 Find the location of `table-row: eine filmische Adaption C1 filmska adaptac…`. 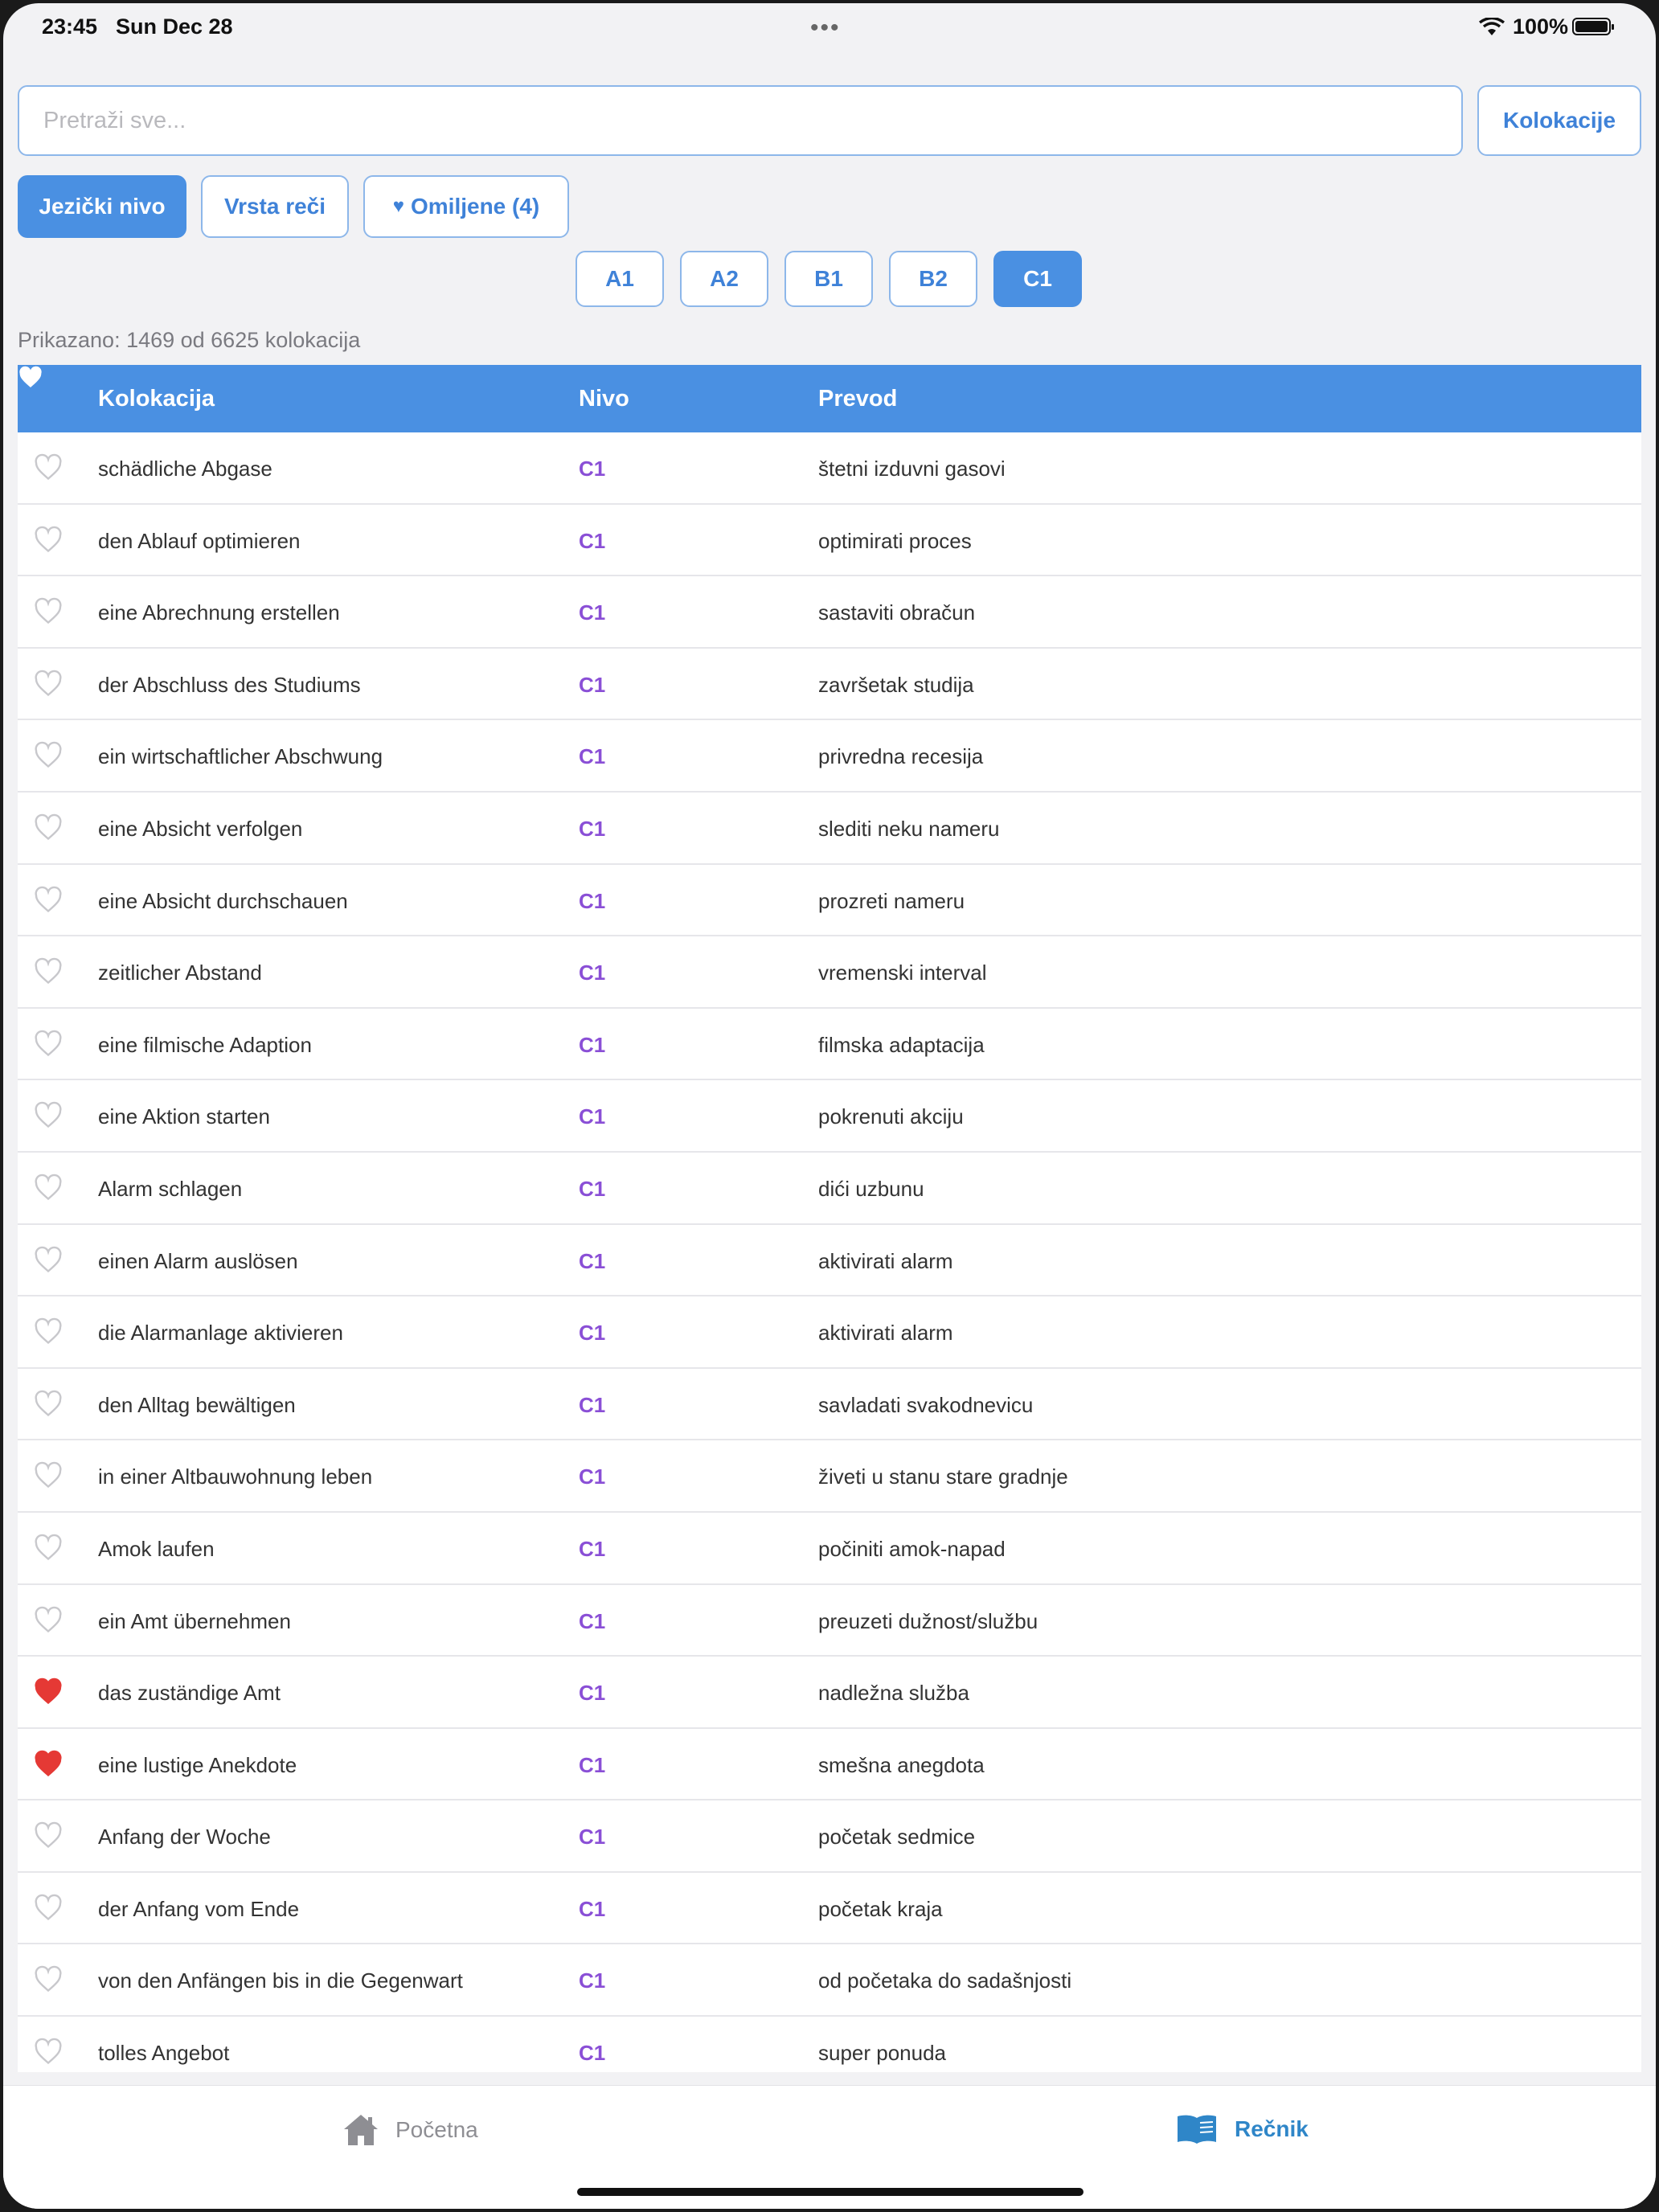

table-row: eine filmische Adaption C1 filmska adaptac… is located at coordinates (829, 1044).